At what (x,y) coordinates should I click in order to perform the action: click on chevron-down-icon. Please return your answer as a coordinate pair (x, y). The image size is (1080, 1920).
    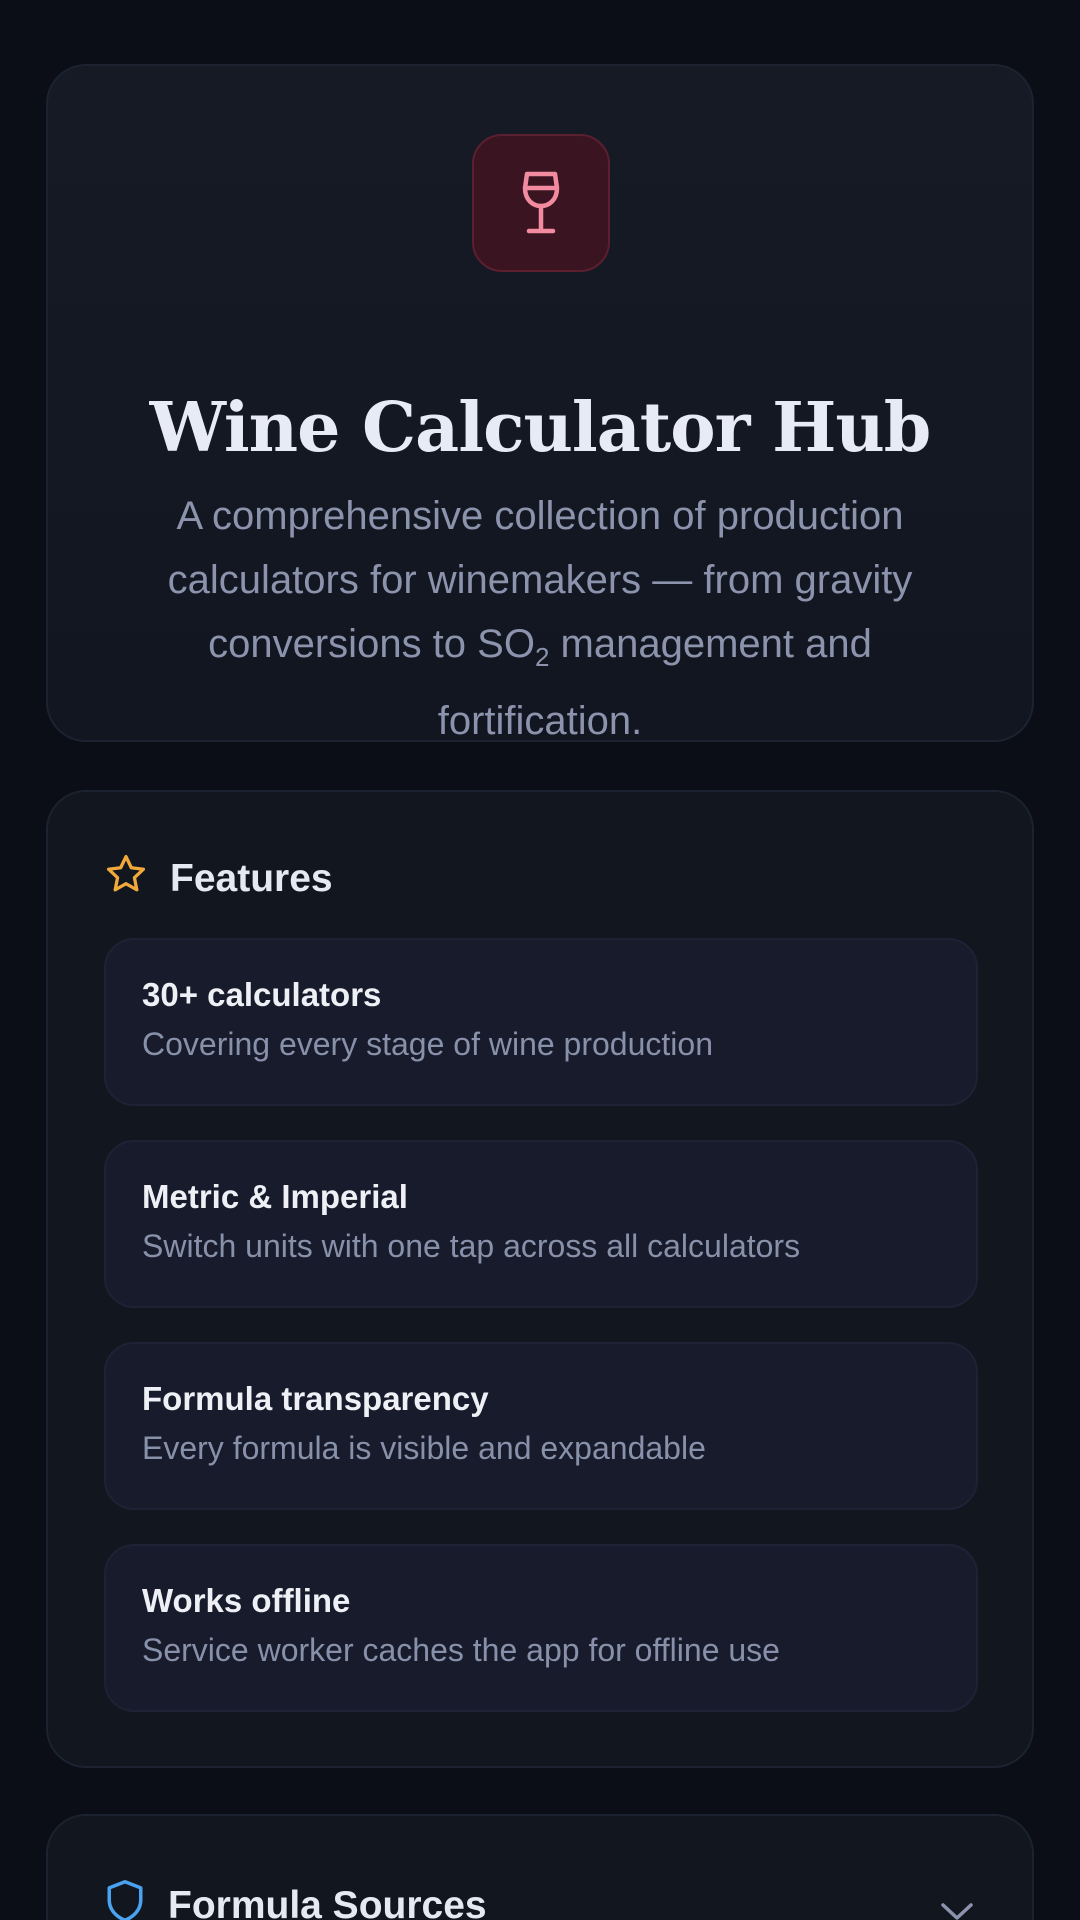
    Looking at the image, I should click on (957, 1911).